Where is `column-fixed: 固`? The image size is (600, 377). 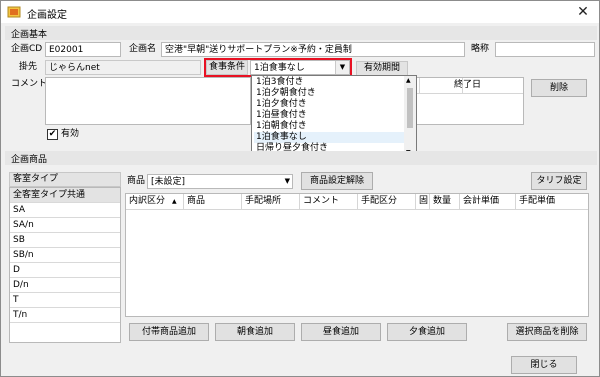
column-fixed: 固 is located at coordinates (423, 202).